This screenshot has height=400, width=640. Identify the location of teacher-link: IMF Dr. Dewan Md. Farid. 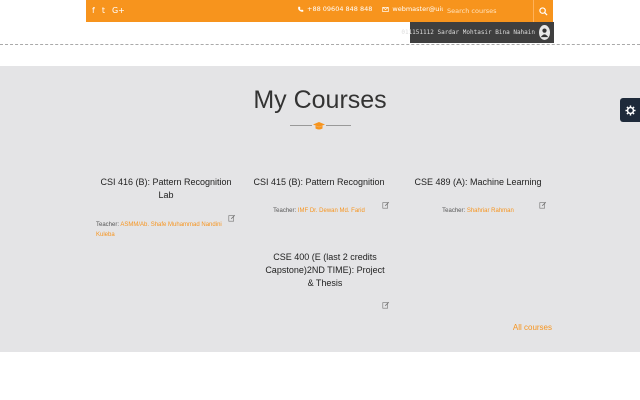
(331, 211).